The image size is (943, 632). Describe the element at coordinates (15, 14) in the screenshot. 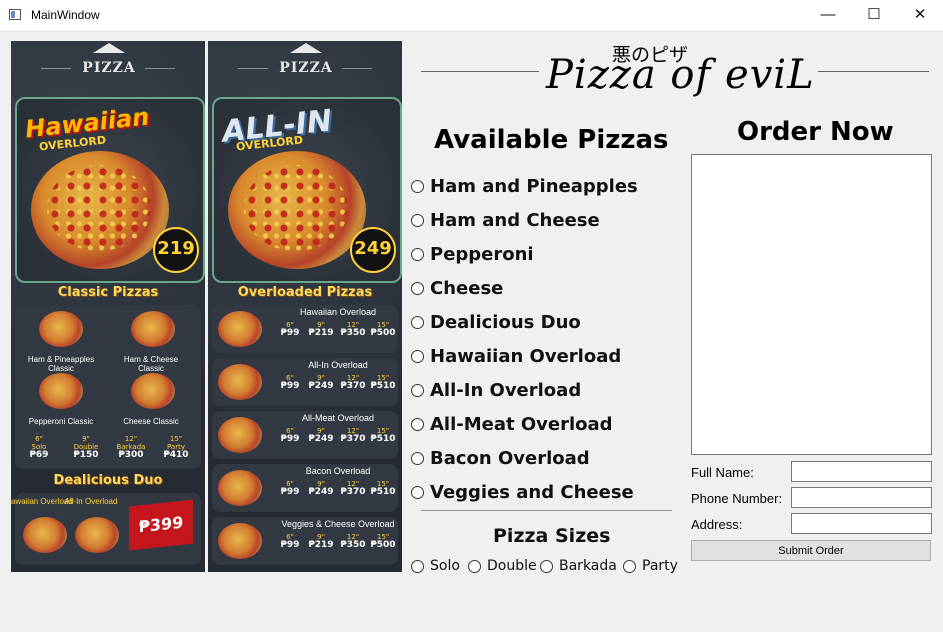

I see `app-window-icon` at that location.